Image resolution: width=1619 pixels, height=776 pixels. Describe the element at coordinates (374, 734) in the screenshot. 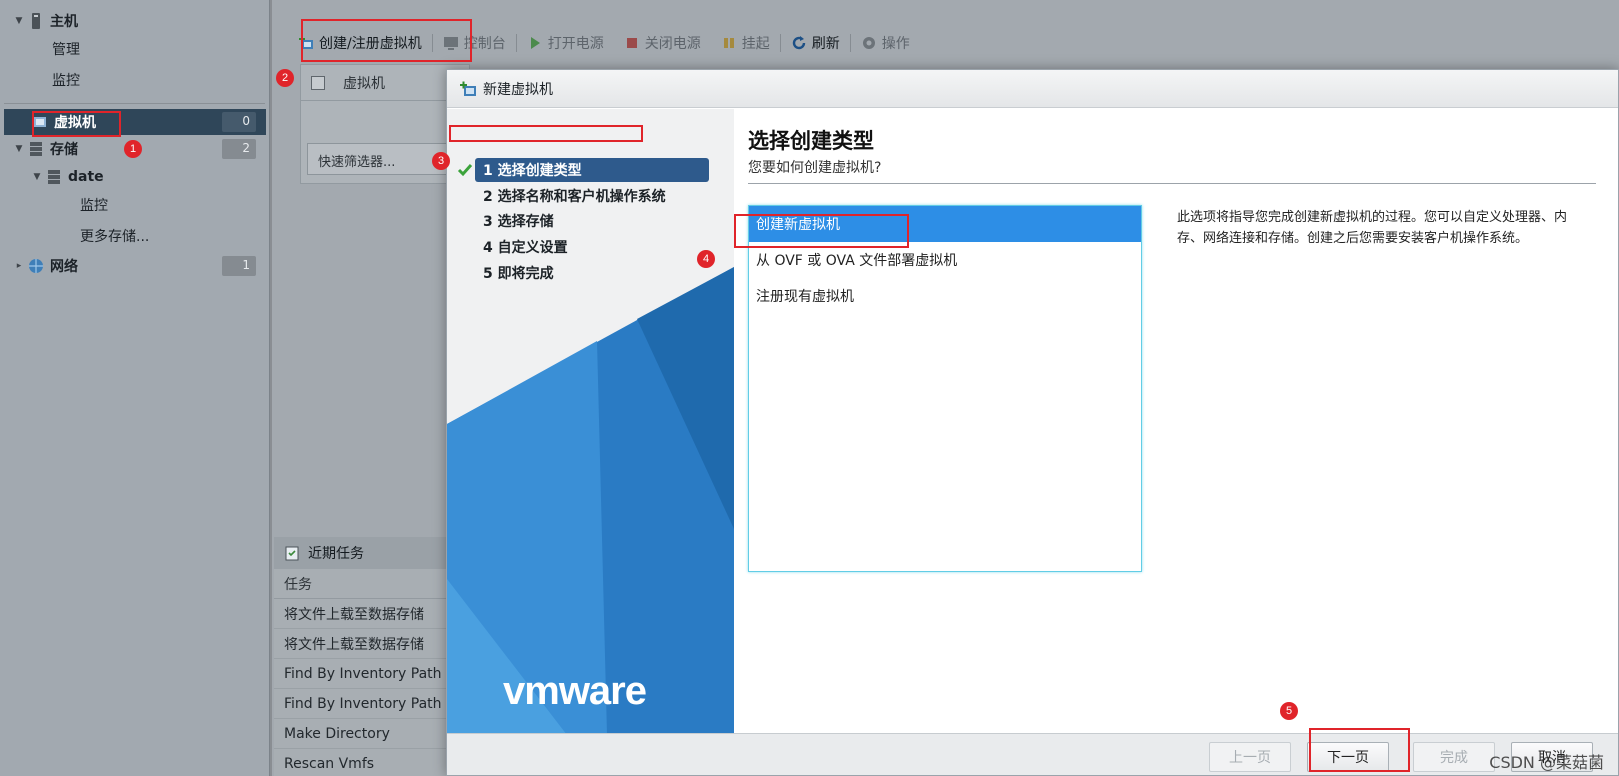

I see `task-row: Make Directory` at that location.